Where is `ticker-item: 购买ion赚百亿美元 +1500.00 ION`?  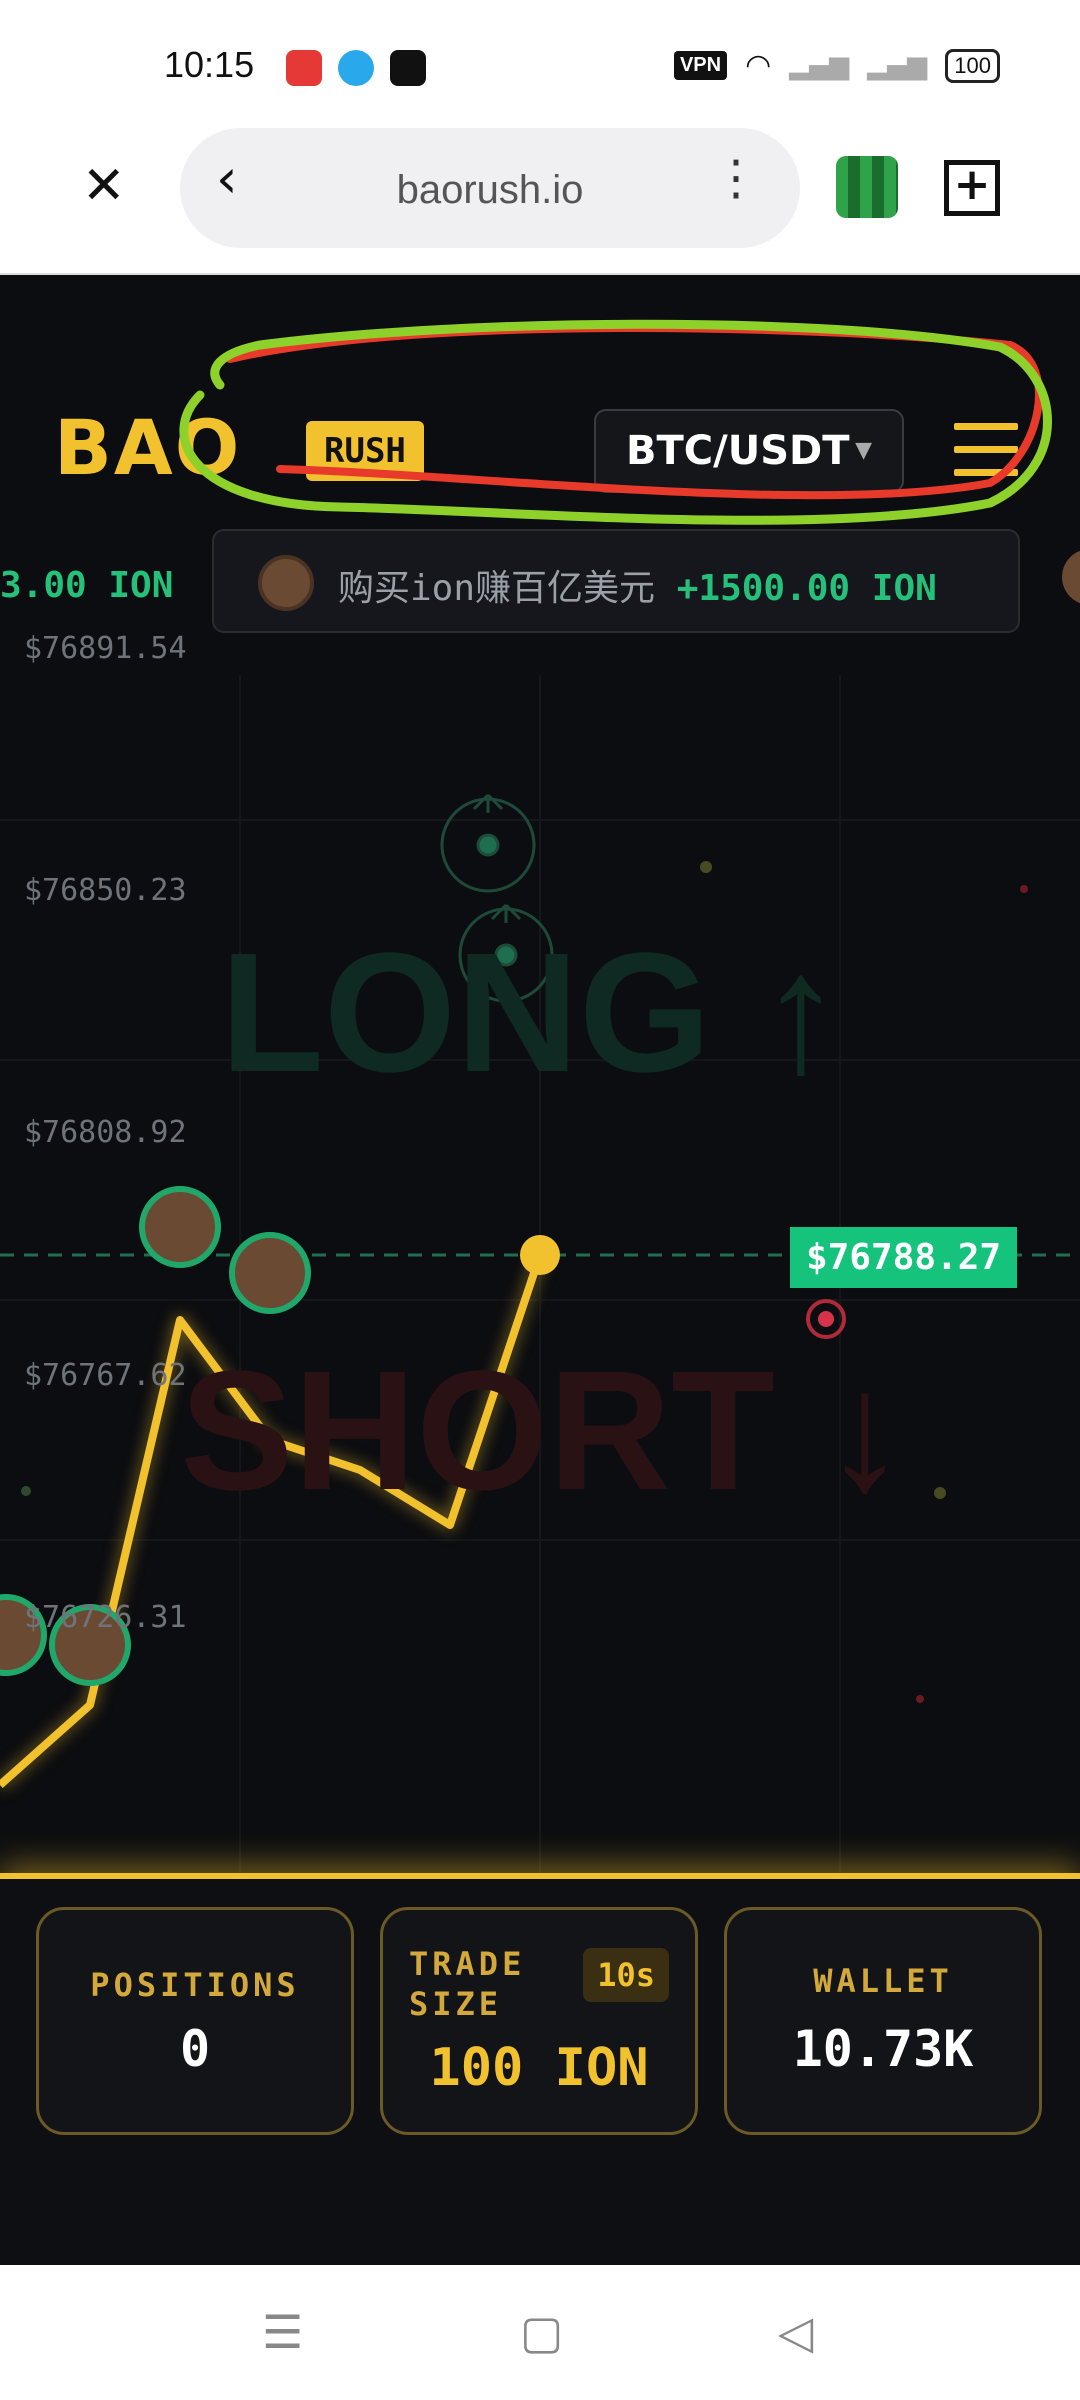
ticker-item: 购买ion赚百亿美元 +1500.00 ION is located at coordinates (616, 581).